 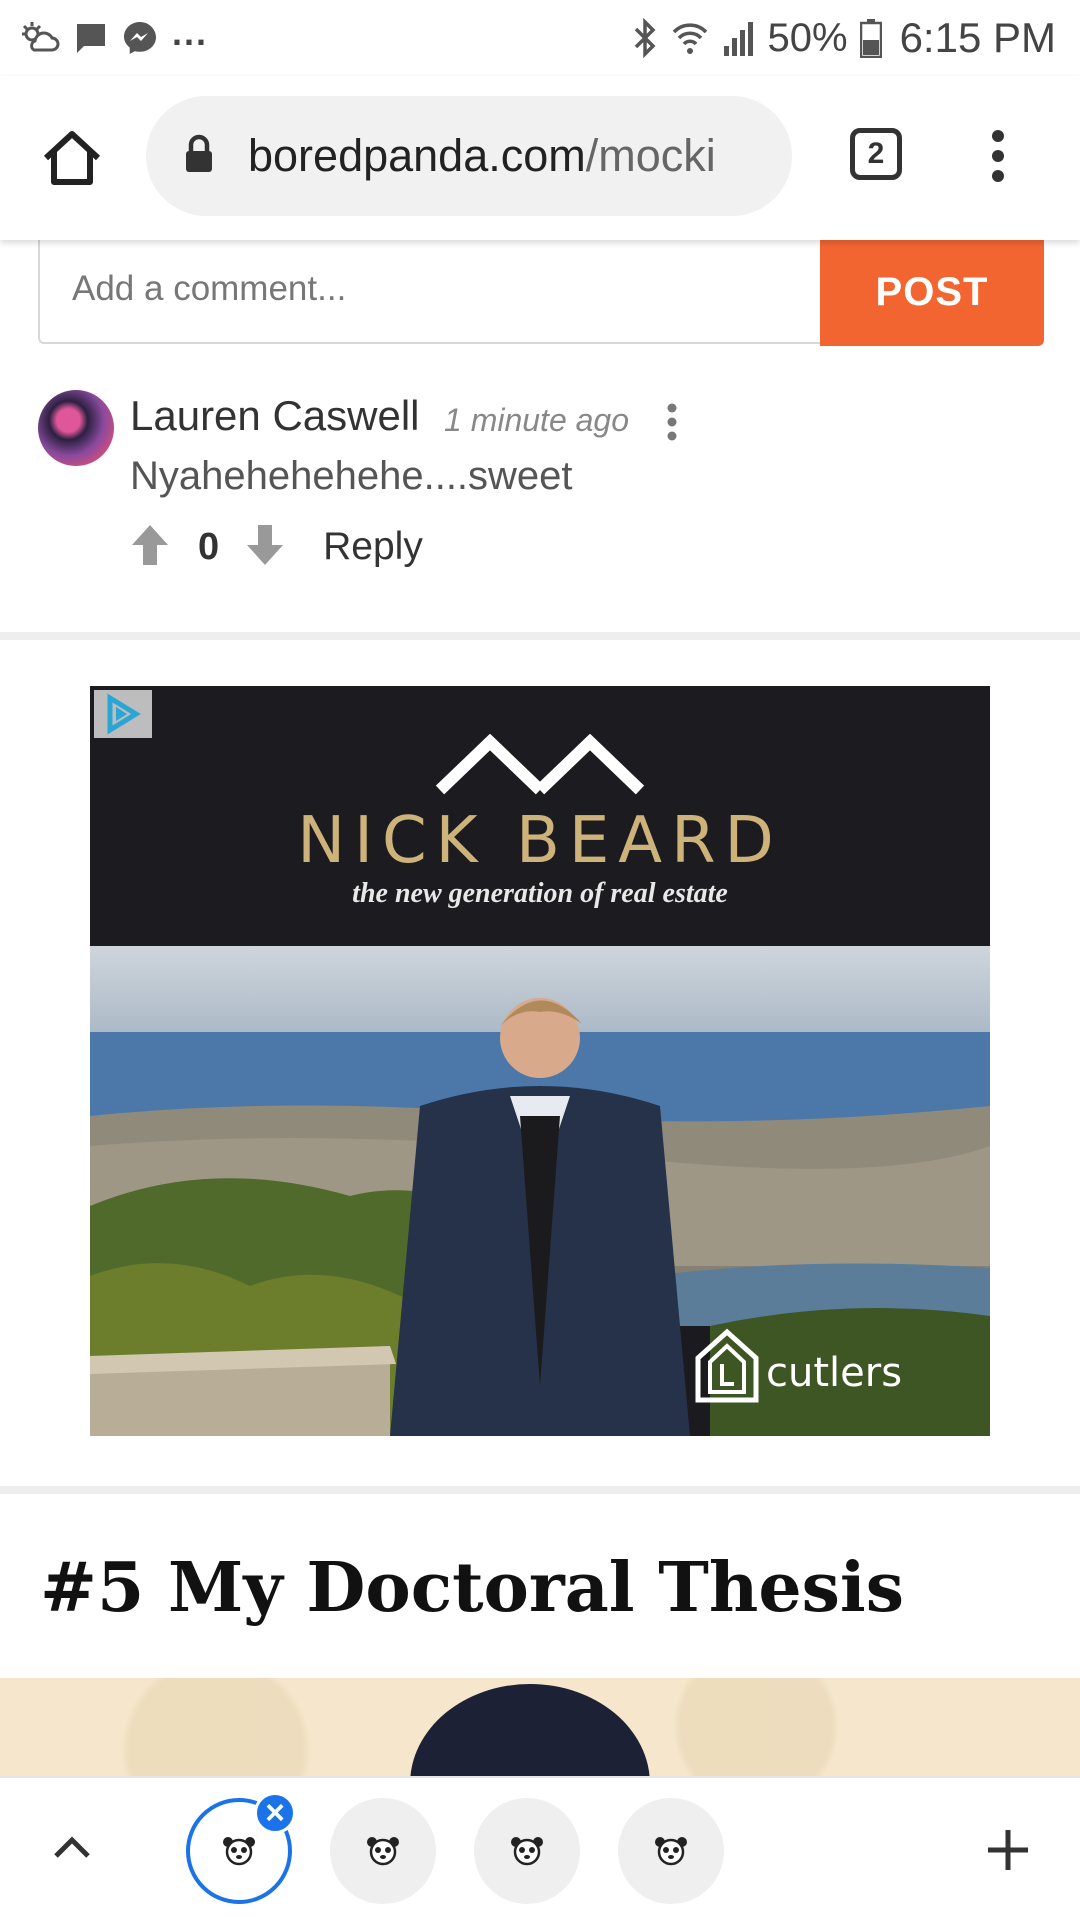 What do you see at coordinates (540, 841) in the screenshot?
I see `ad-brand-name: NICK BEARD` at bounding box center [540, 841].